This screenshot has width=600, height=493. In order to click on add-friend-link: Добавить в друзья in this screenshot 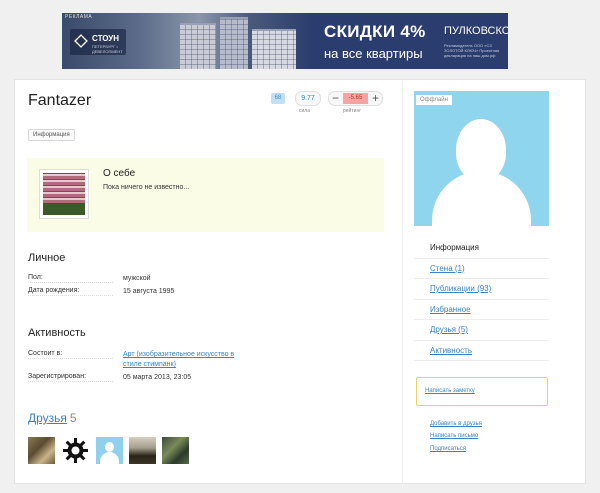, I will do `click(456, 424)`.